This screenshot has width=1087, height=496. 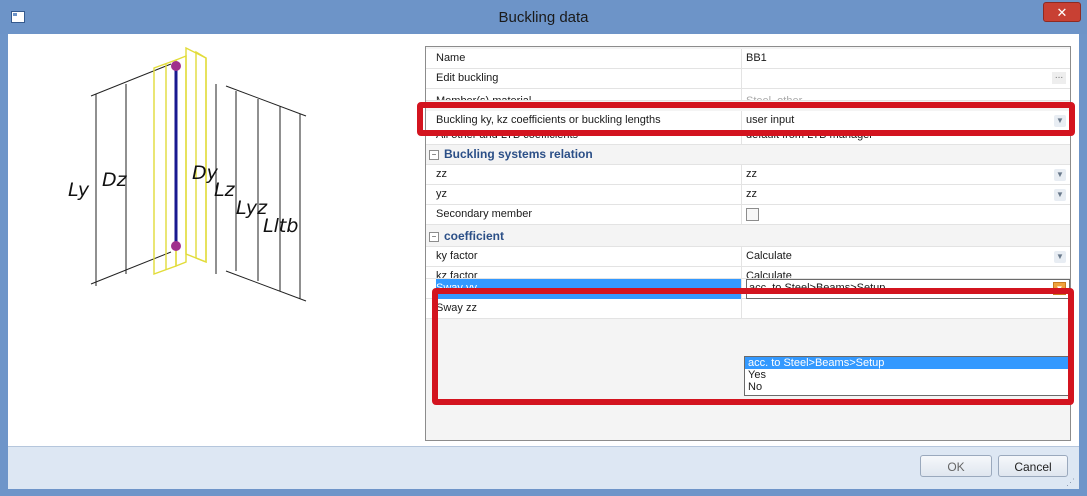 I want to click on dim-top-tick-line, so click(x=131, y=80).